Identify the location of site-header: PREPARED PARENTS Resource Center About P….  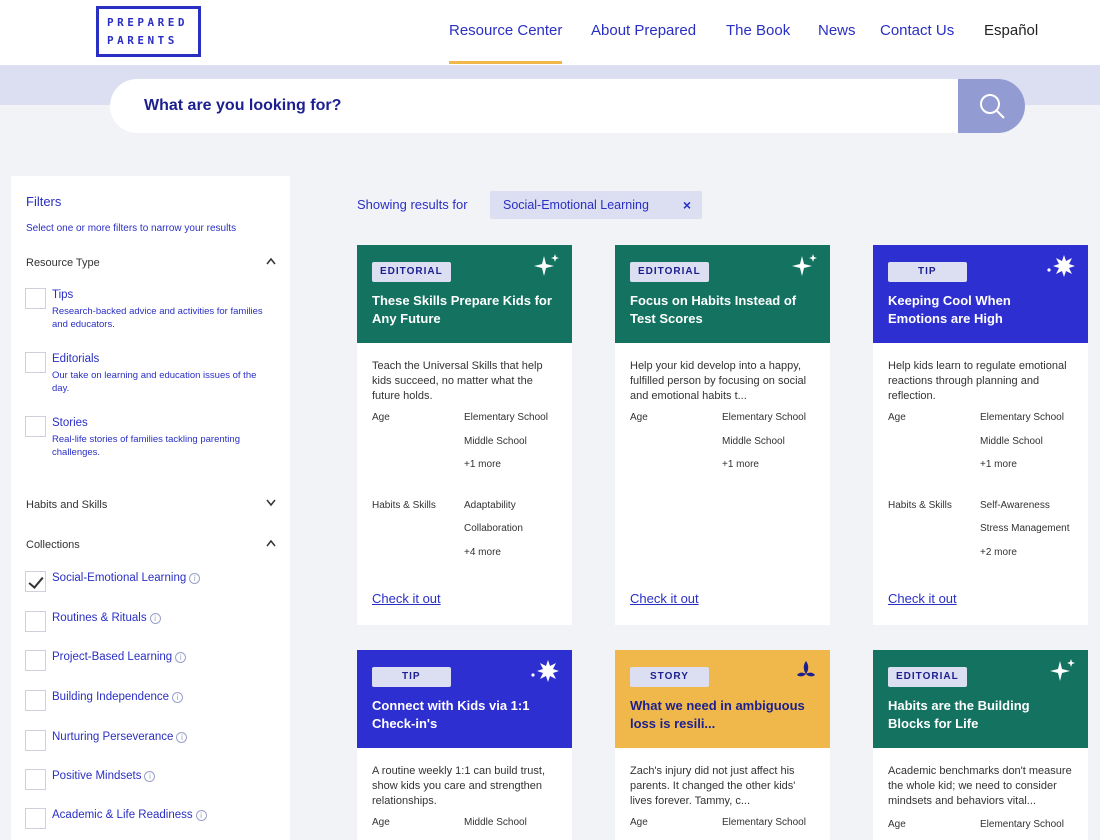
(550, 32).